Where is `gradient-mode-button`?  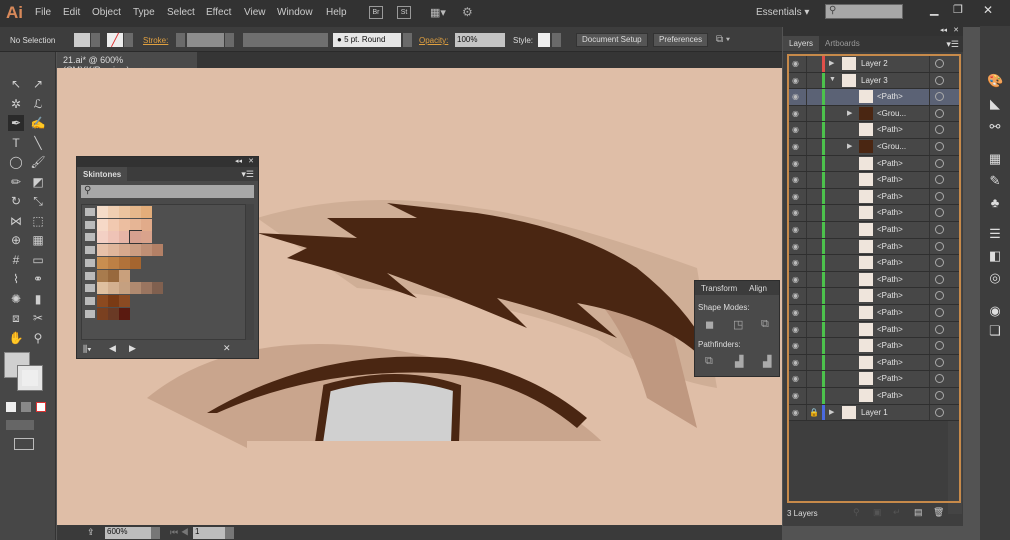
gradient-mode-button is located at coordinates (26, 407).